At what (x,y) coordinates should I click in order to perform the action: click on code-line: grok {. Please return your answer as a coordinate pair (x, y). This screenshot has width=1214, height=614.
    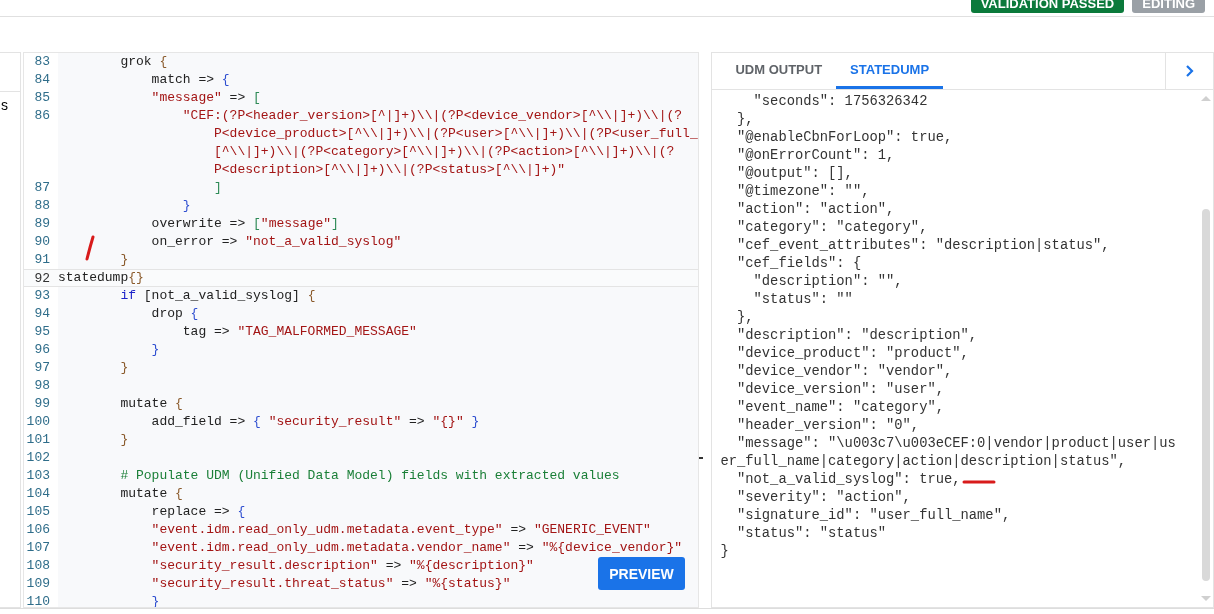
    Looking at the image, I should click on (144, 62).